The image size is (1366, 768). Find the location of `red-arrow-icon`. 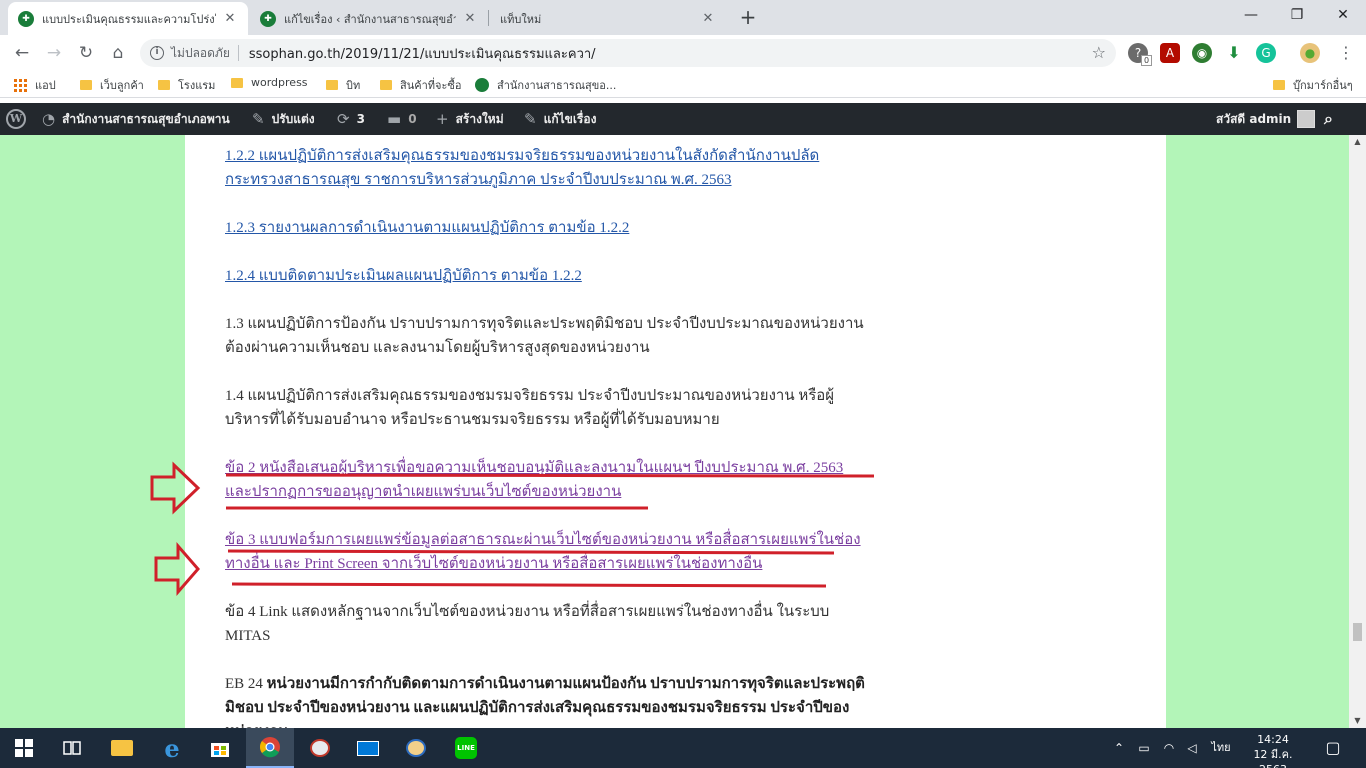

red-arrow-icon is located at coordinates (177, 569).